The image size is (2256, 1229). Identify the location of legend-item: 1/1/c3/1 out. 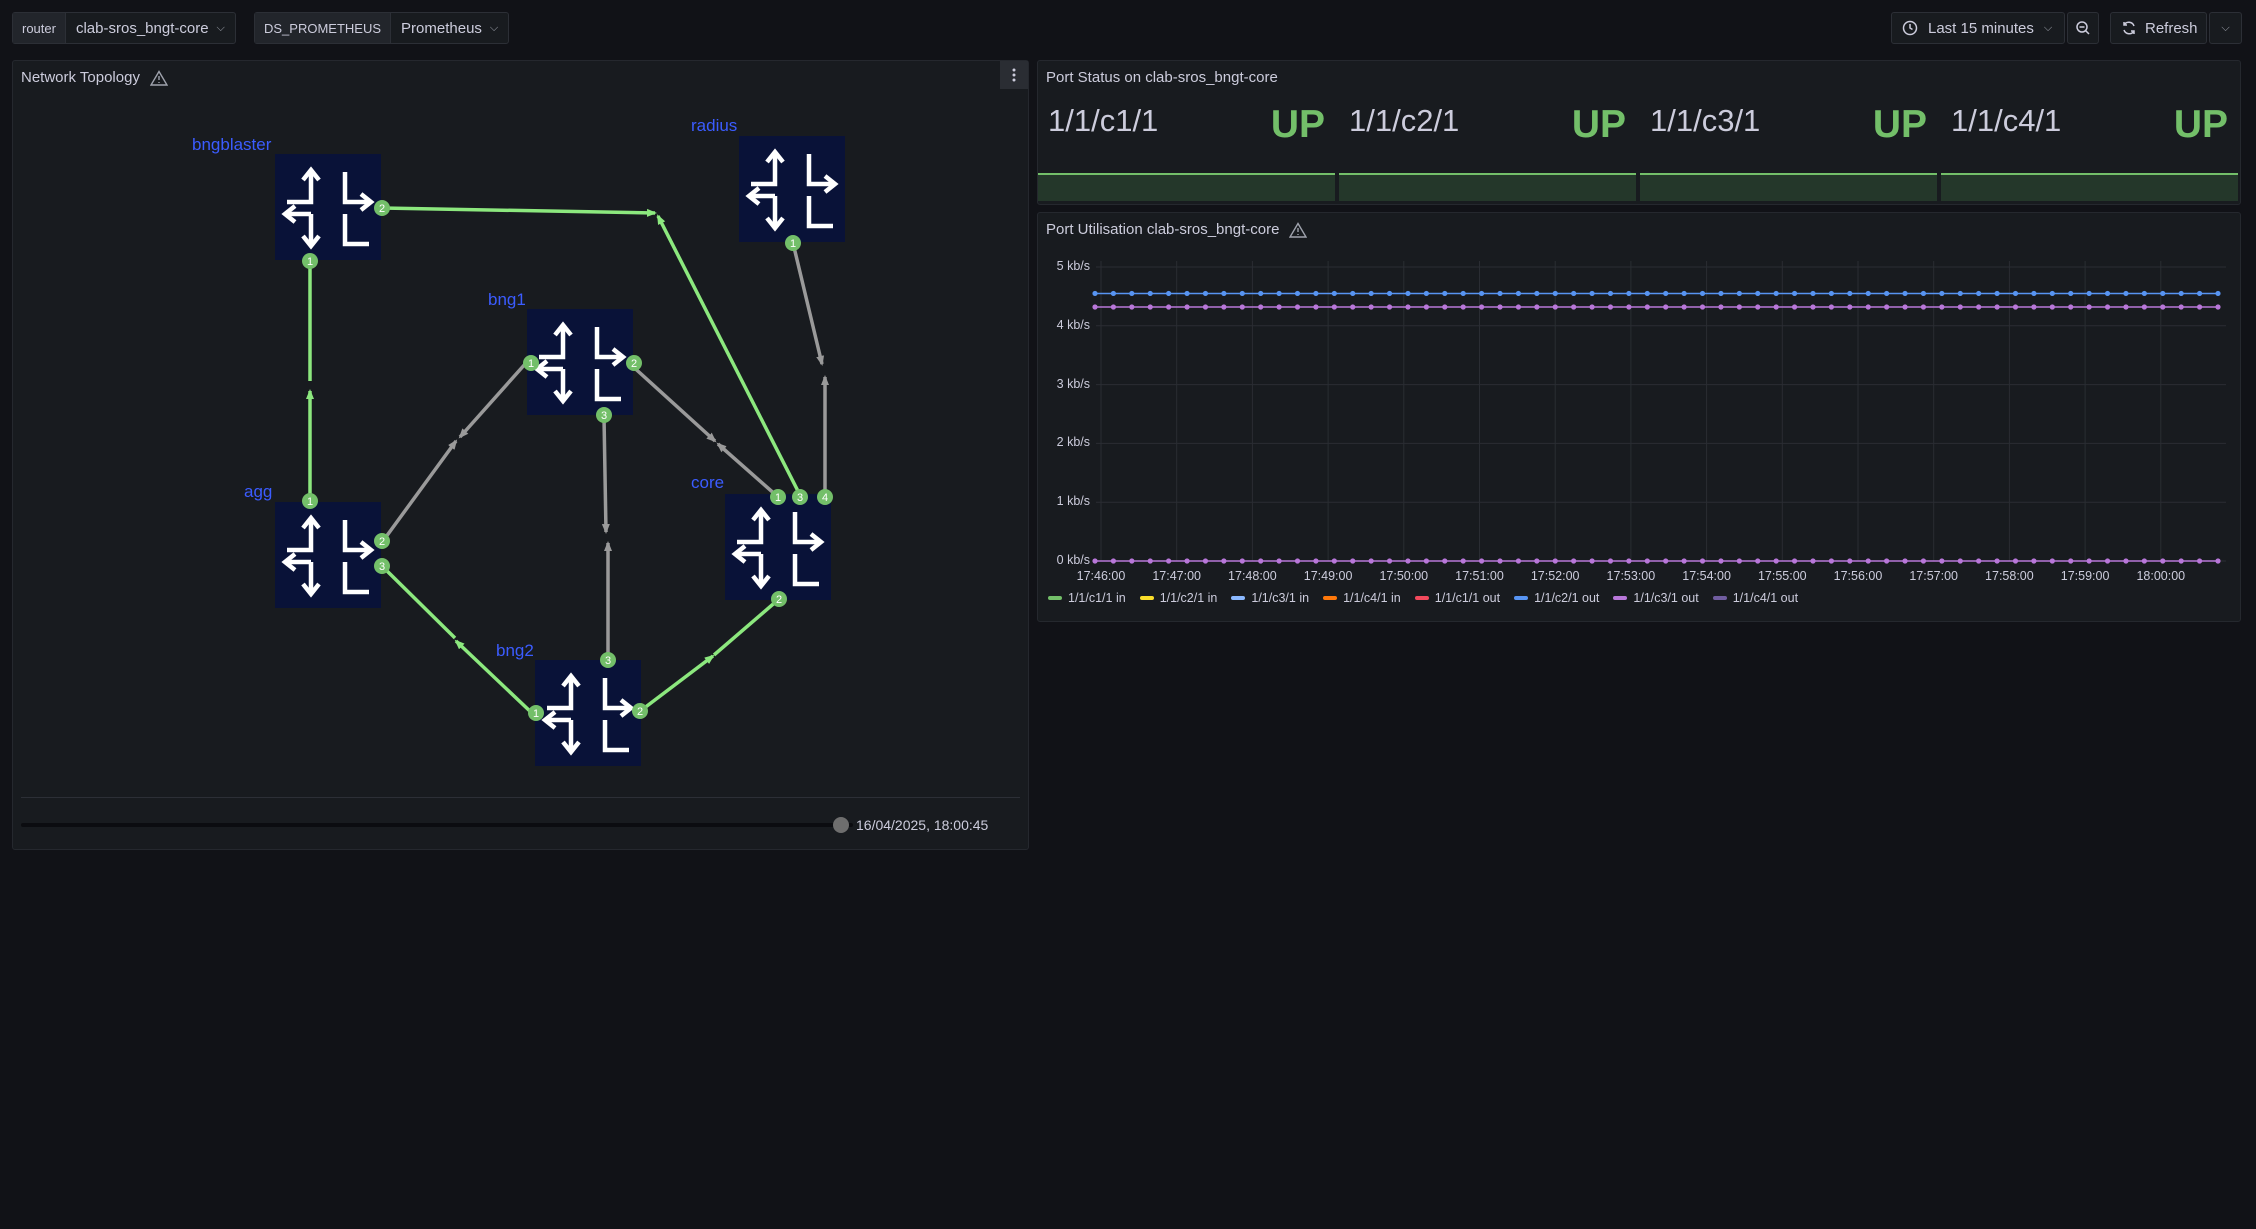
(1656, 598).